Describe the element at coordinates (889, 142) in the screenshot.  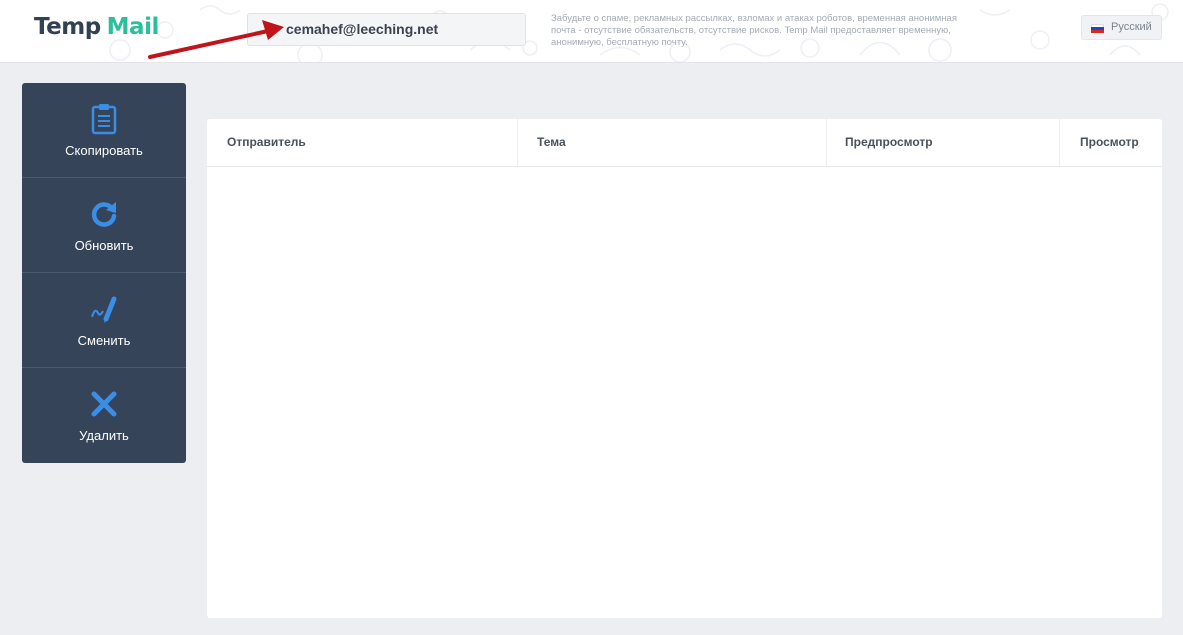
I see `column-preview: Предпросмотр` at that location.